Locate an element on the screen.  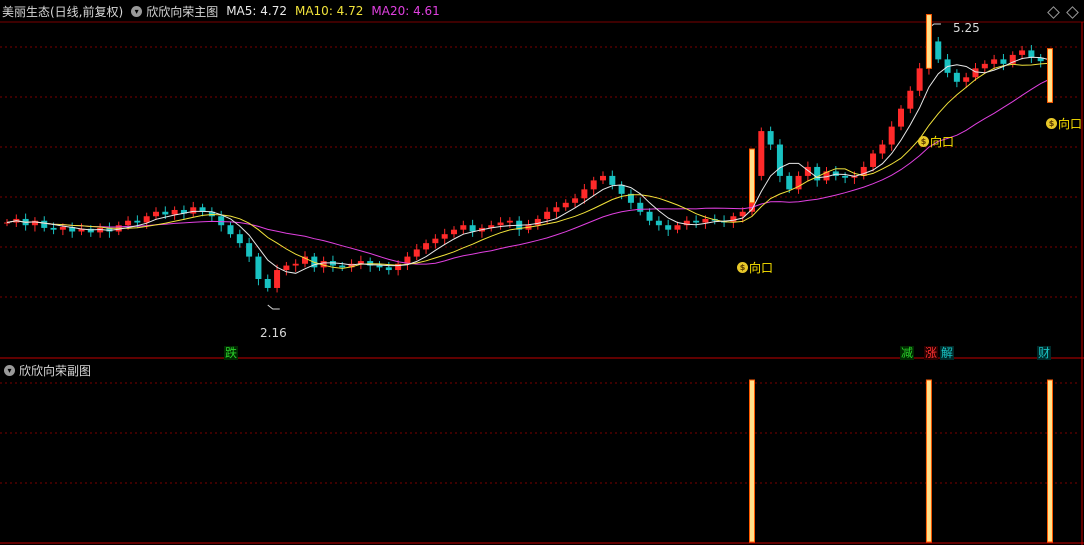
high-price-label: 5.25 is located at coordinates (966, 28).